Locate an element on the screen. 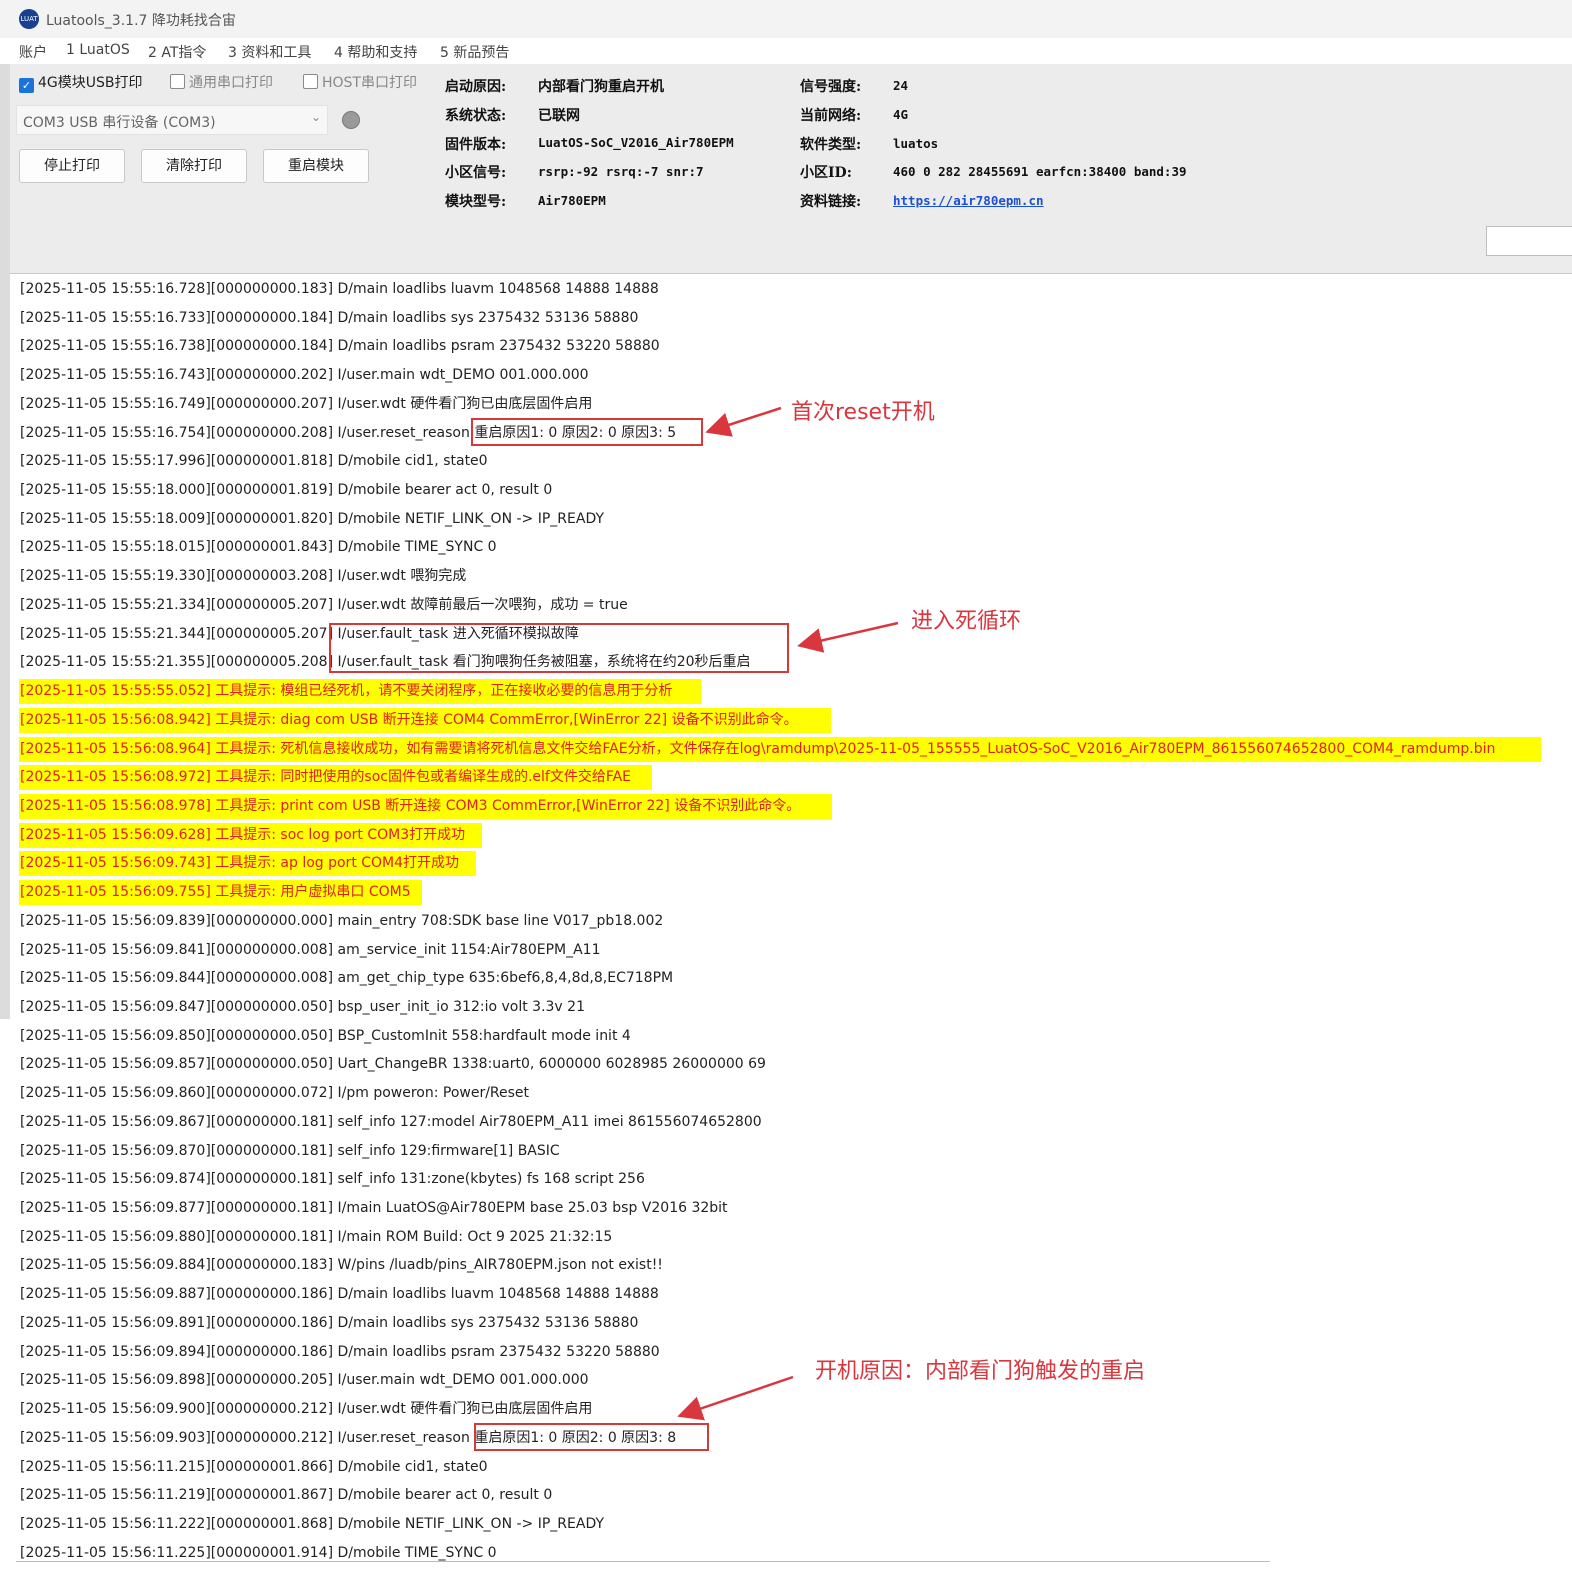  arrow-dead-loop is located at coordinates (848, 637).